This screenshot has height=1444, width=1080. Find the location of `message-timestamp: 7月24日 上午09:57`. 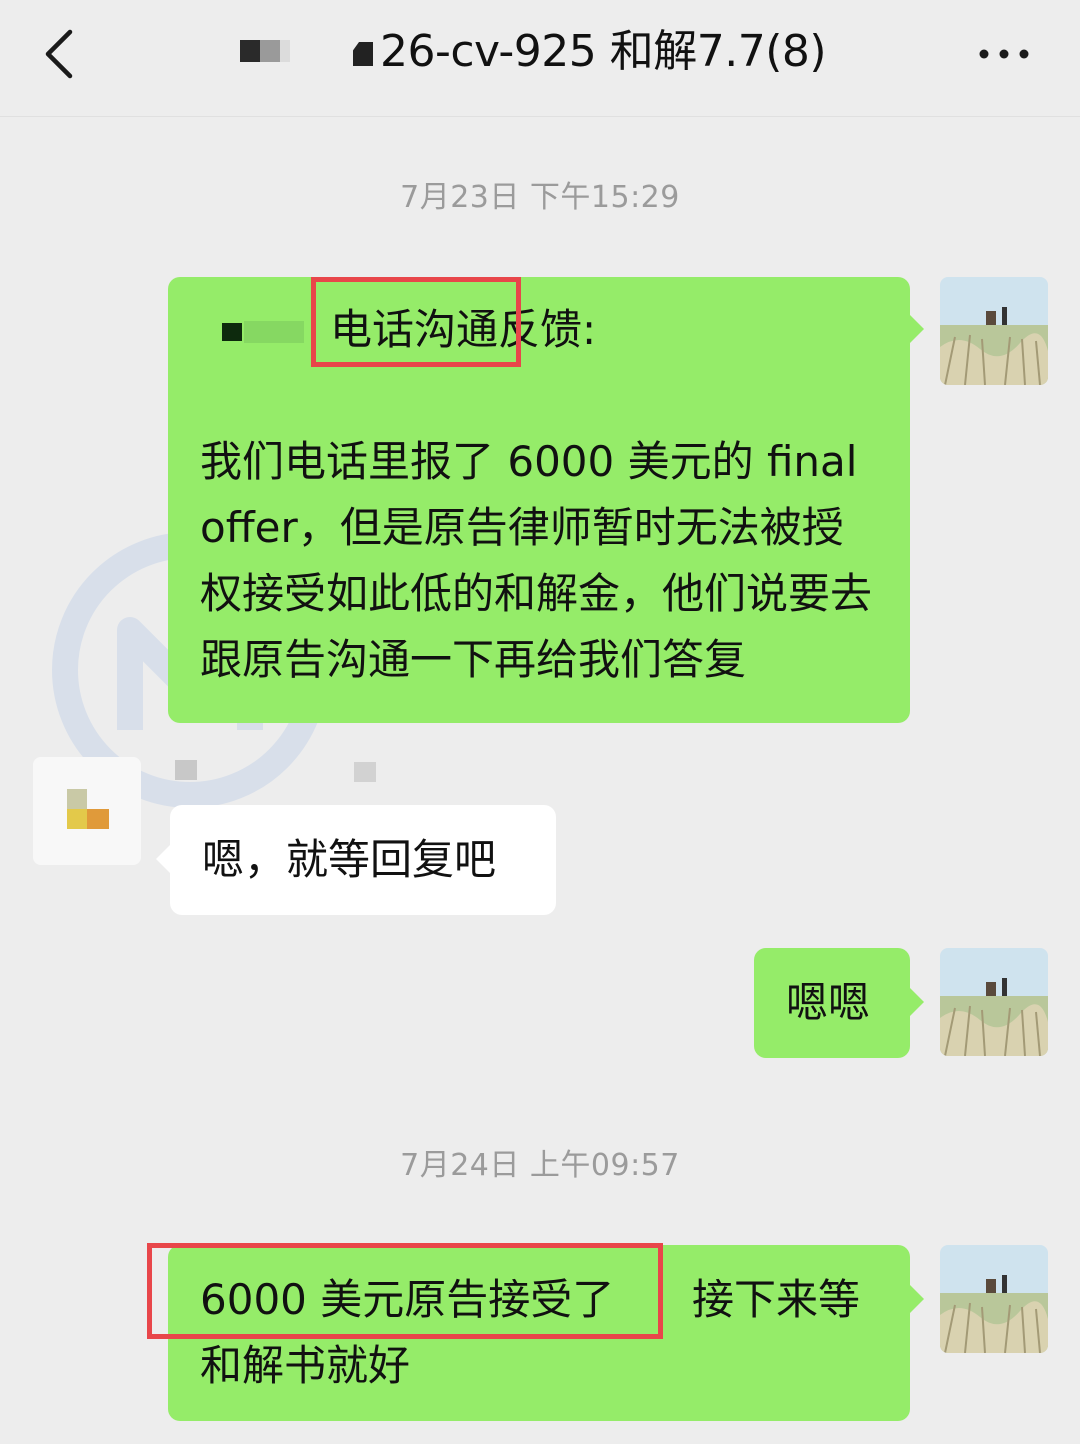

message-timestamp: 7月24日 上午09:57 is located at coordinates (540, 1165).